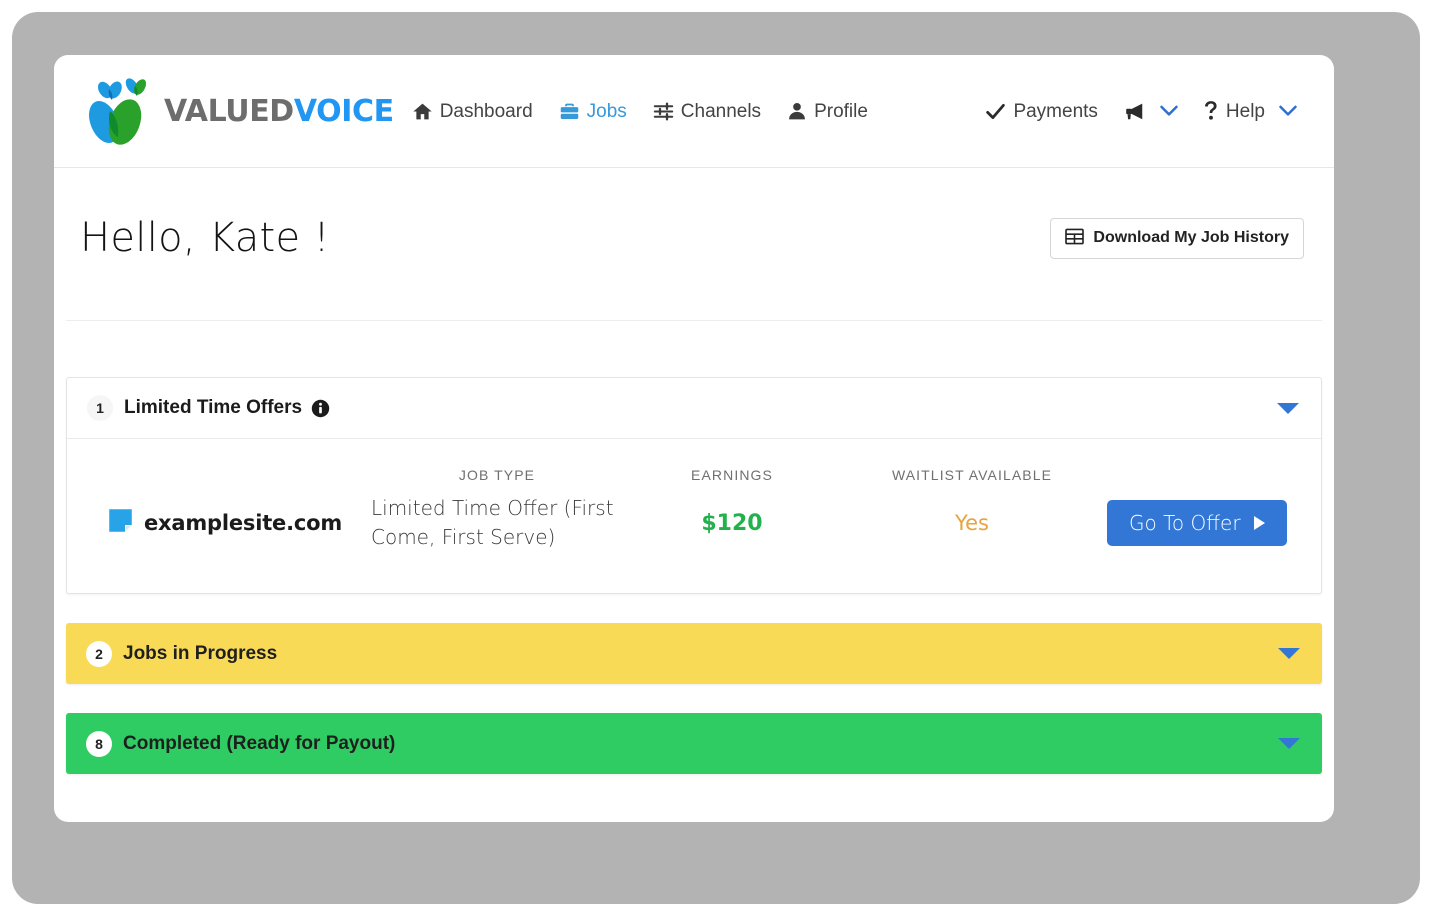  Describe the element at coordinates (1289, 653) in the screenshot. I see `chevron-down-icon-jobs-in-progress` at that location.